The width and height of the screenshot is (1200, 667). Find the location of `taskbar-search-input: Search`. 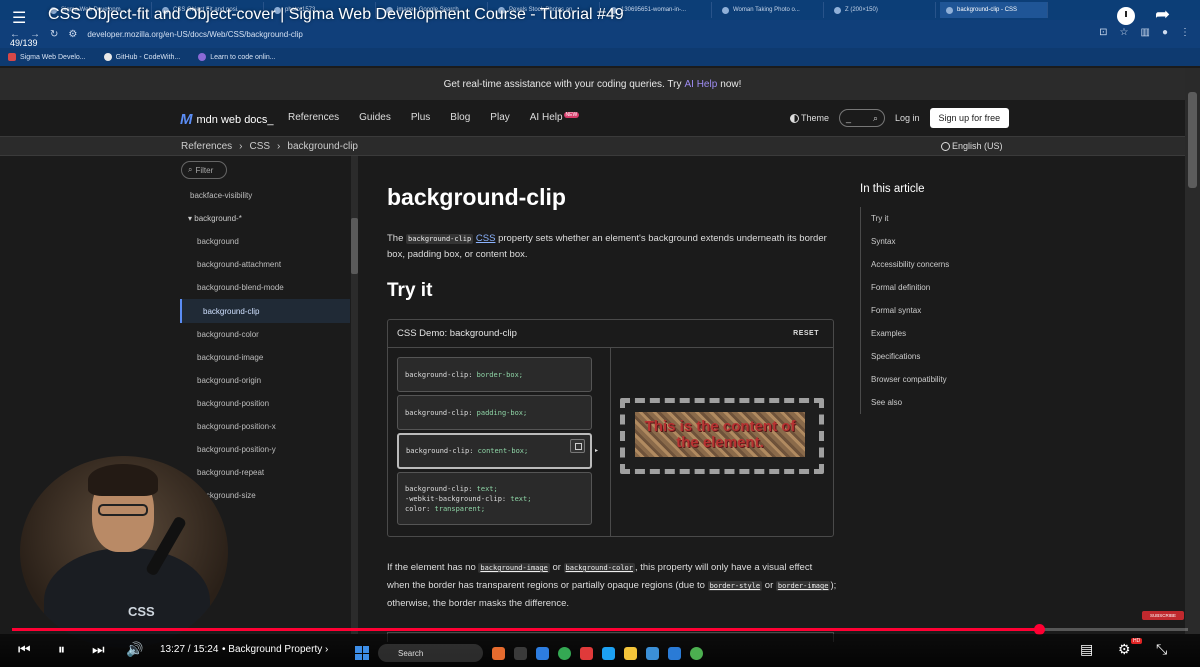

taskbar-search-input: Search is located at coordinates (430, 653).